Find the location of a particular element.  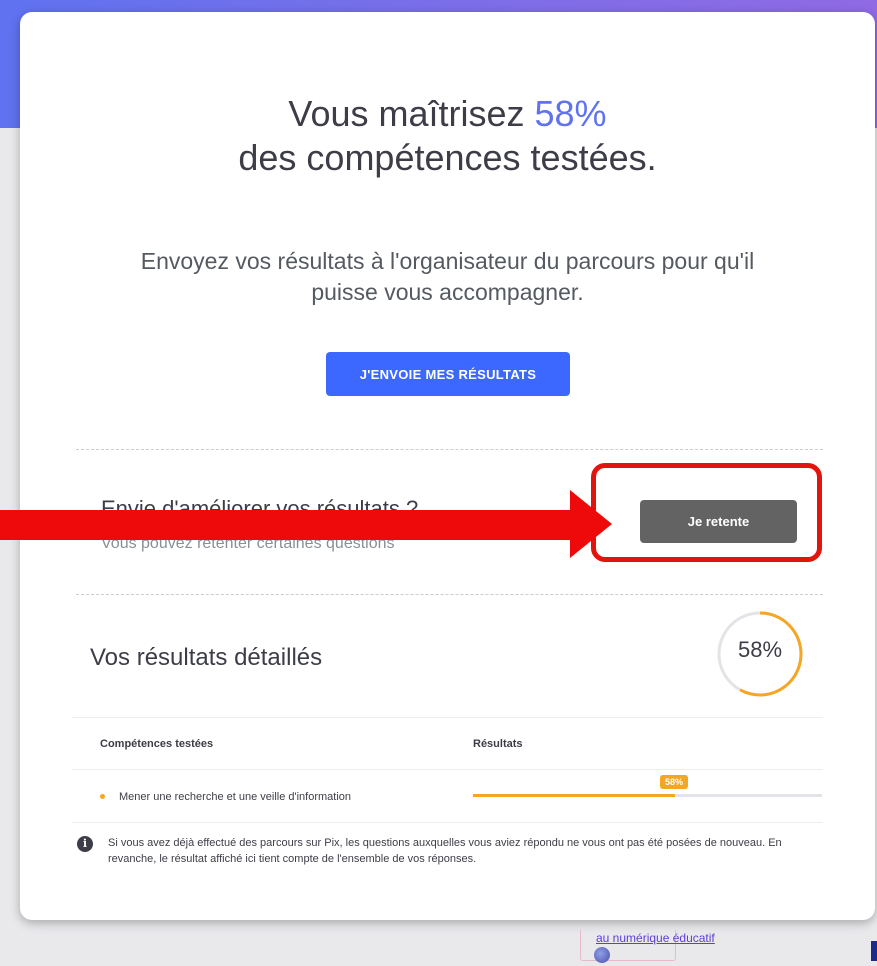

result-progress-fill is located at coordinates (574, 795).